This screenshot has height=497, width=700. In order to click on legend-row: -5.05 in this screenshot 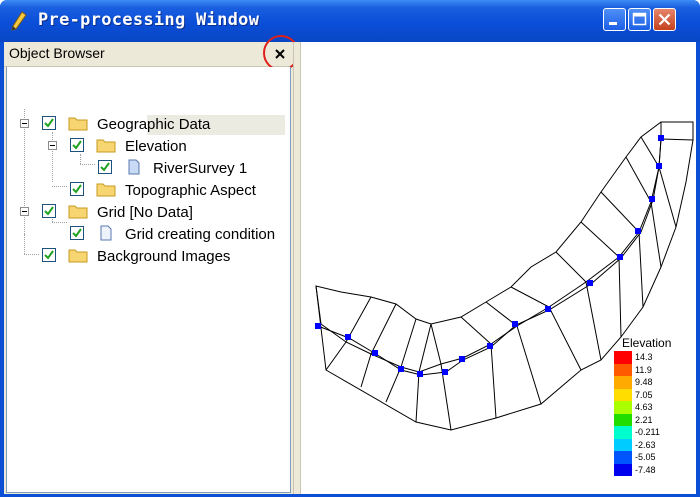, I will do `click(649, 457)`.